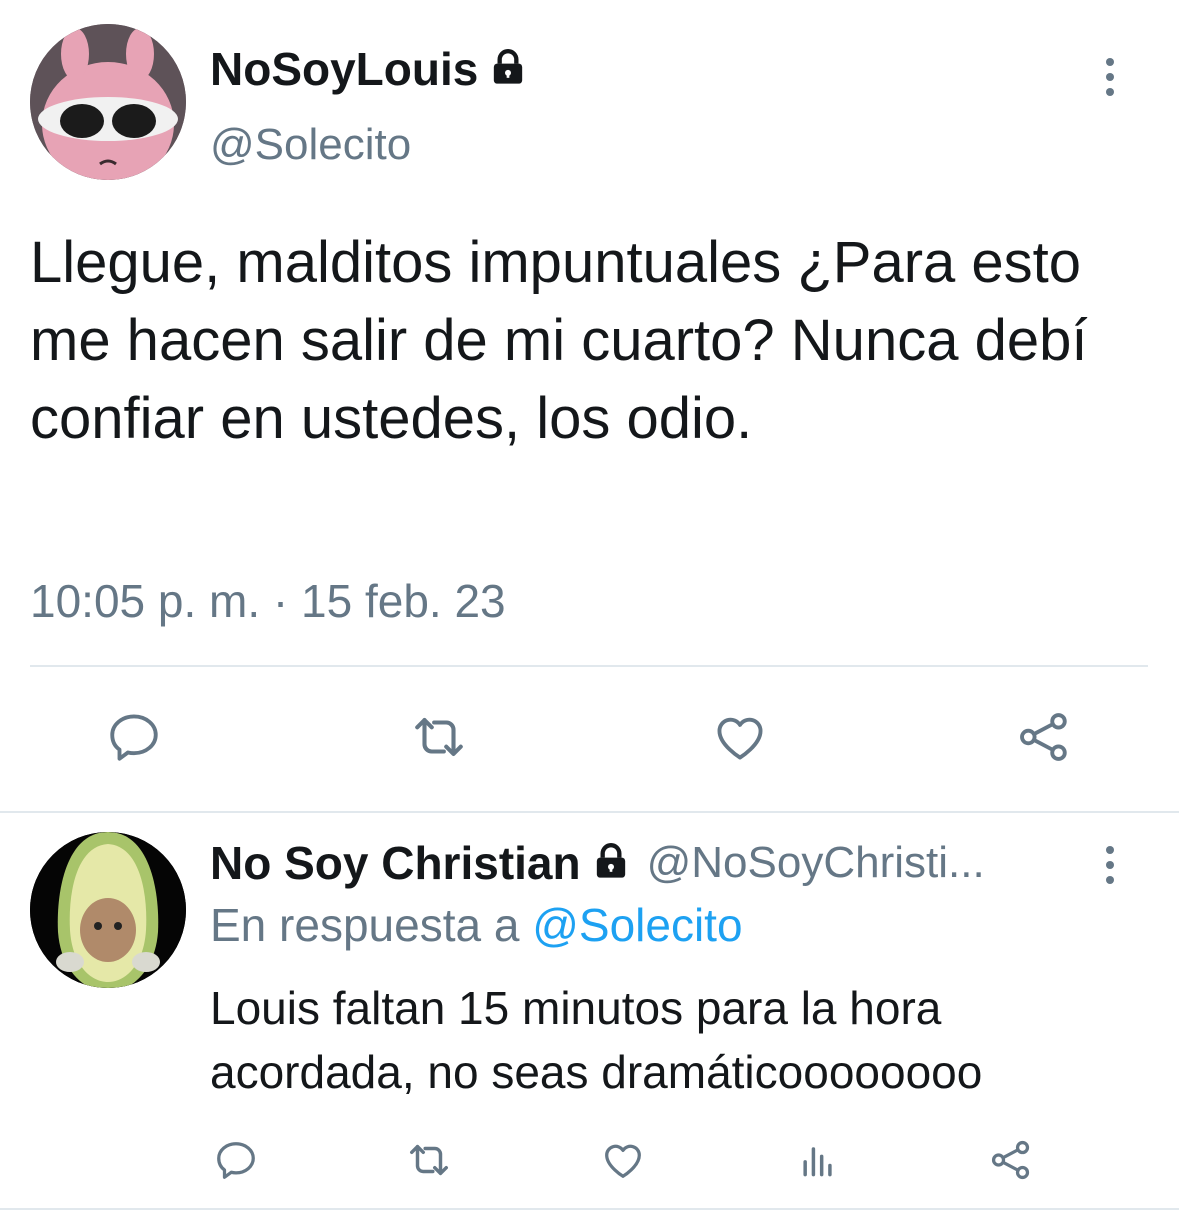 This screenshot has height=1212, width=1179. What do you see at coordinates (637, 925) in the screenshot?
I see `reply-to-mention: @Solecito` at bounding box center [637, 925].